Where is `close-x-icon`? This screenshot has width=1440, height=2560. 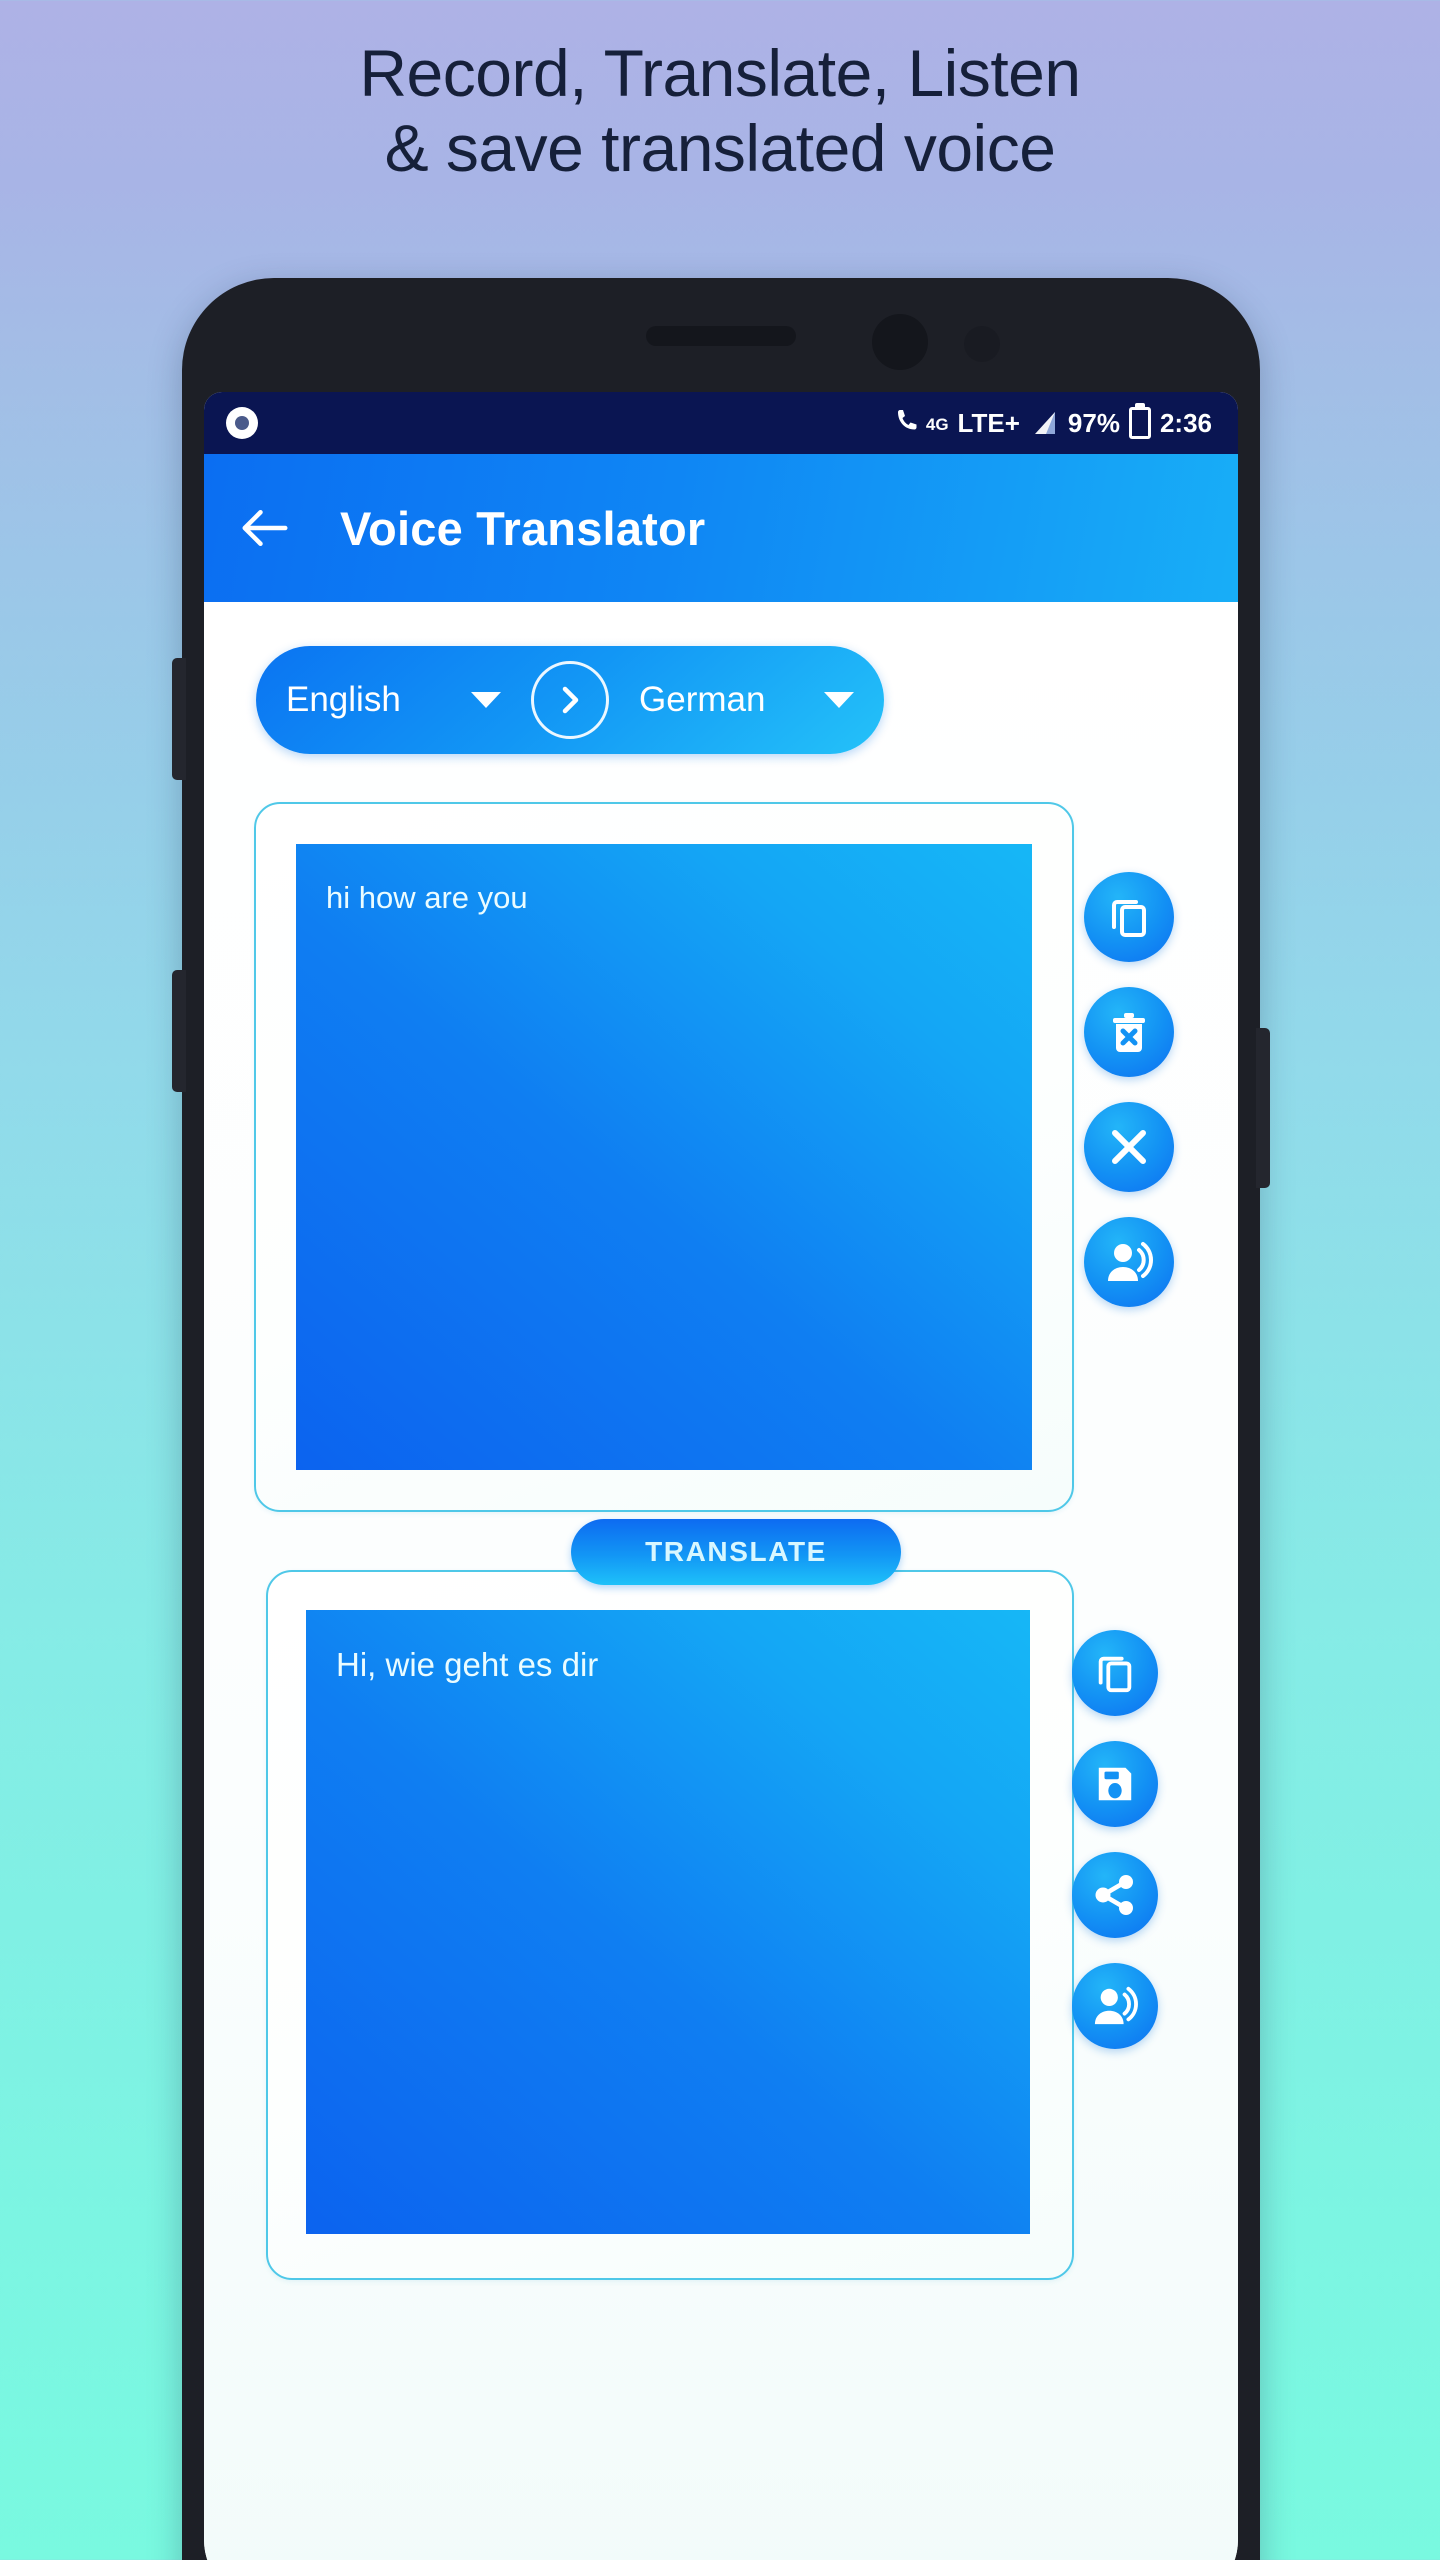
close-x-icon is located at coordinates (1129, 1147).